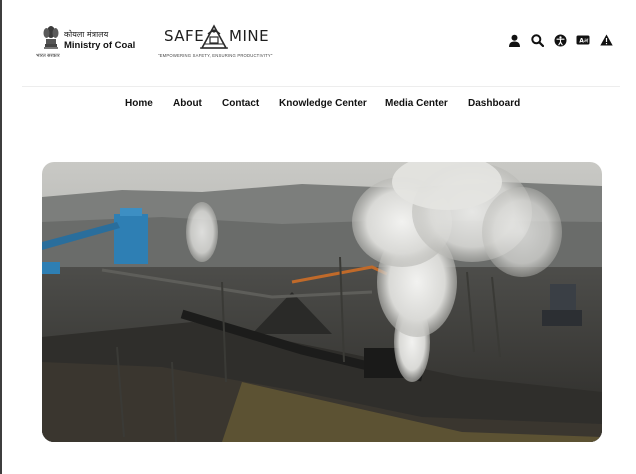  Describe the element at coordinates (494, 103) in the screenshot. I see `nav-dashboard: Dashboard` at that location.